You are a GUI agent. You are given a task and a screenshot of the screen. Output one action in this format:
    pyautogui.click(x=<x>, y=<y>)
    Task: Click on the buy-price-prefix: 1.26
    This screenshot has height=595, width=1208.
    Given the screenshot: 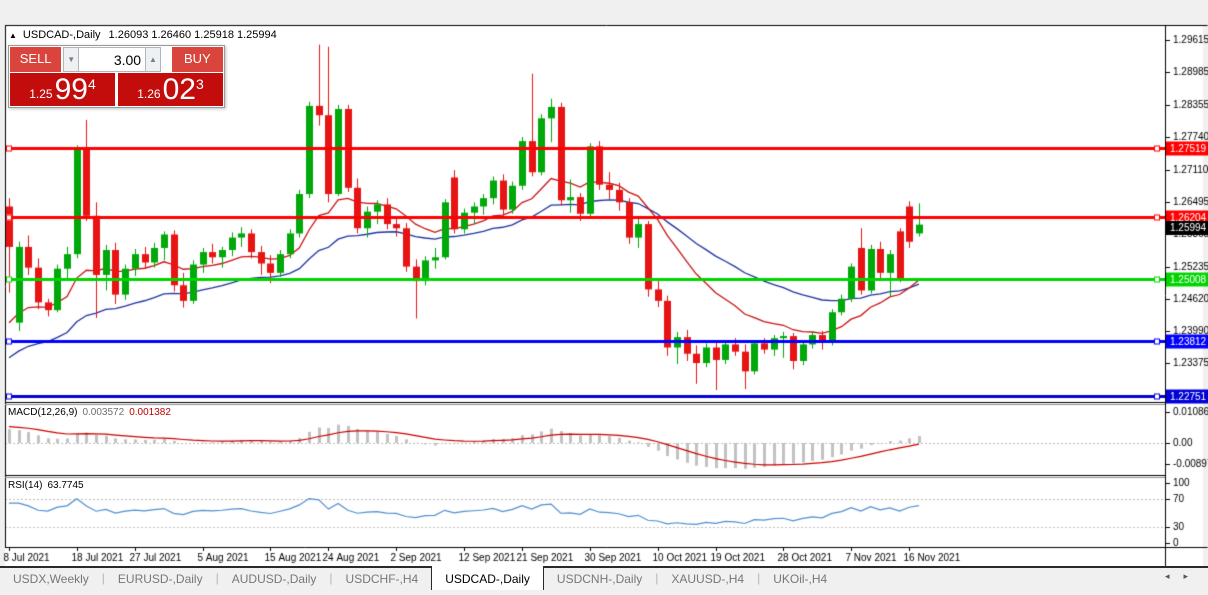 What is the action you would take?
    pyautogui.click(x=149, y=93)
    